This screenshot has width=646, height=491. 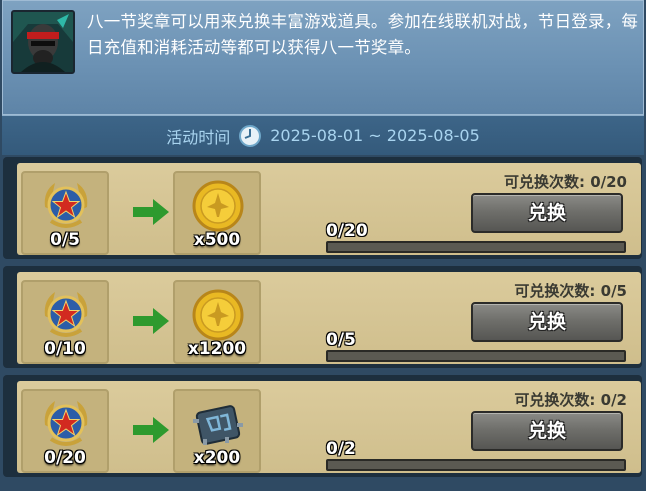 I want to click on clock-icon, so click(x=250, y=135).